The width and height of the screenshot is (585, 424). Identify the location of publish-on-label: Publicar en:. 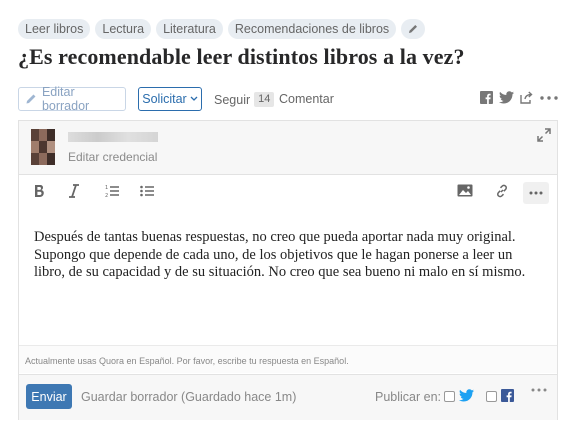
(408, 397).